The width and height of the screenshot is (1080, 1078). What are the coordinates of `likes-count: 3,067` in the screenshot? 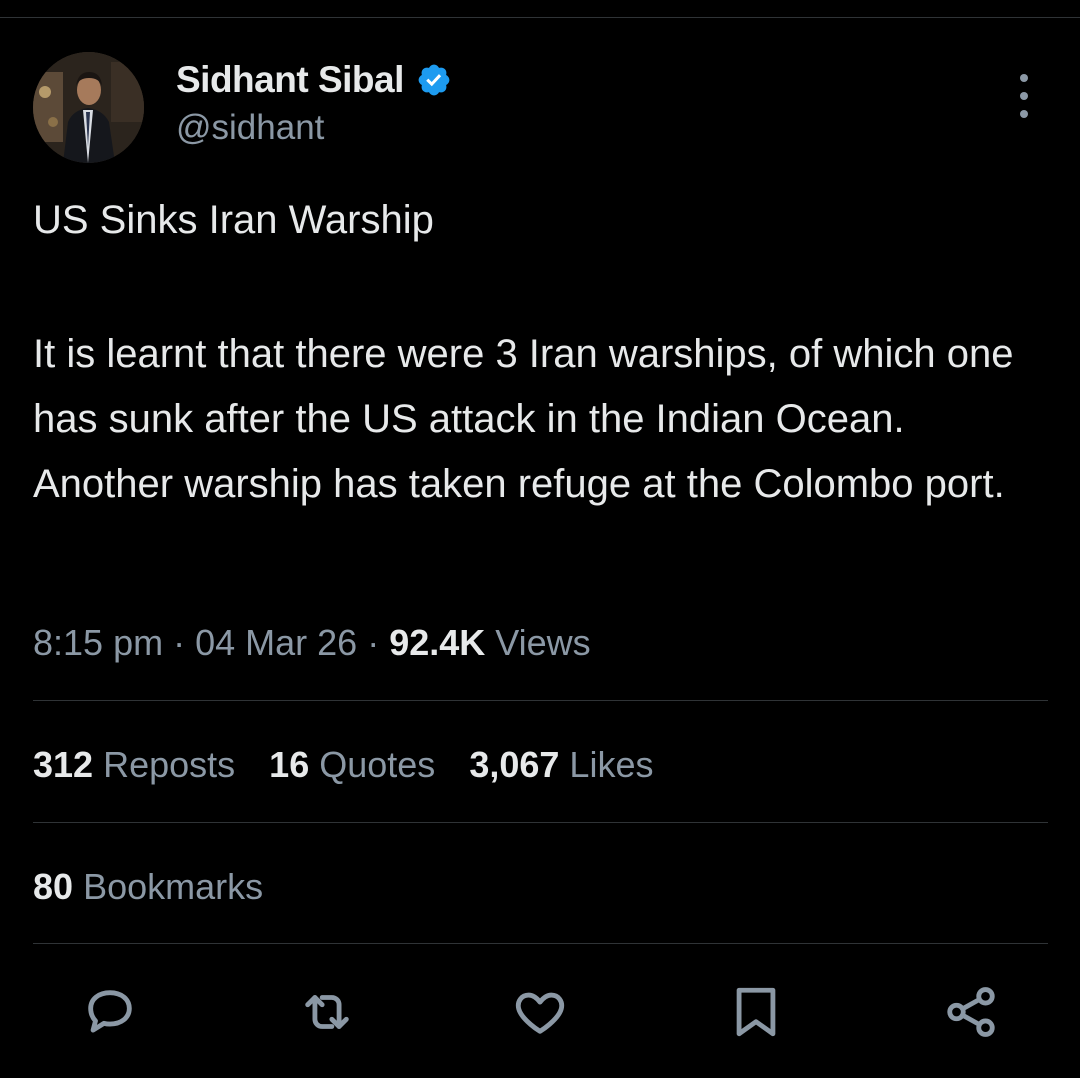 It's located at (514, 764).